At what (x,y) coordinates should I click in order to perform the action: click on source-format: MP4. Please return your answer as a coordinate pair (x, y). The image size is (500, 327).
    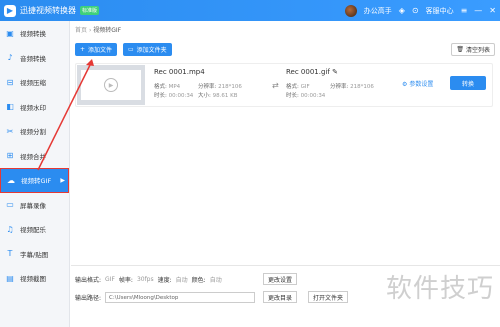
    Looking at the image, I should click on (174, 87).